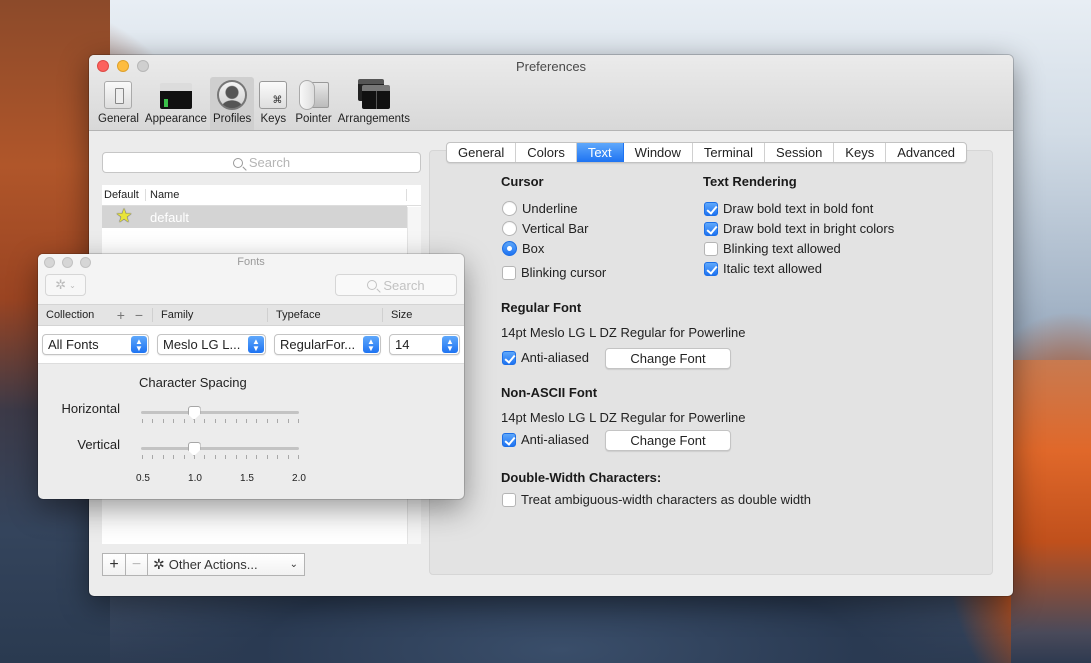 The height and width of the screenshot is (663, 1091). What do you see at coordinates (541, 307) in the screenshot?
I see `regular-font-title: Regular Font` at bounding box center [541, 307].